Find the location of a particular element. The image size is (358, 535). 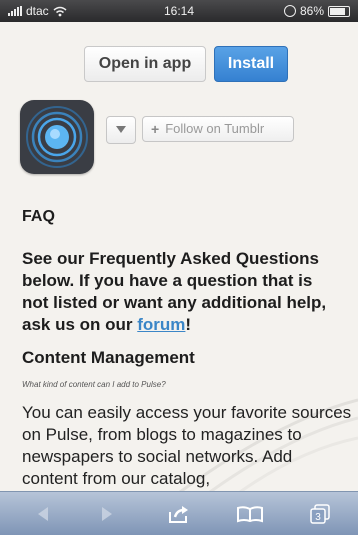

dropdown-arrow-icon is located at coordinates (121, 129).